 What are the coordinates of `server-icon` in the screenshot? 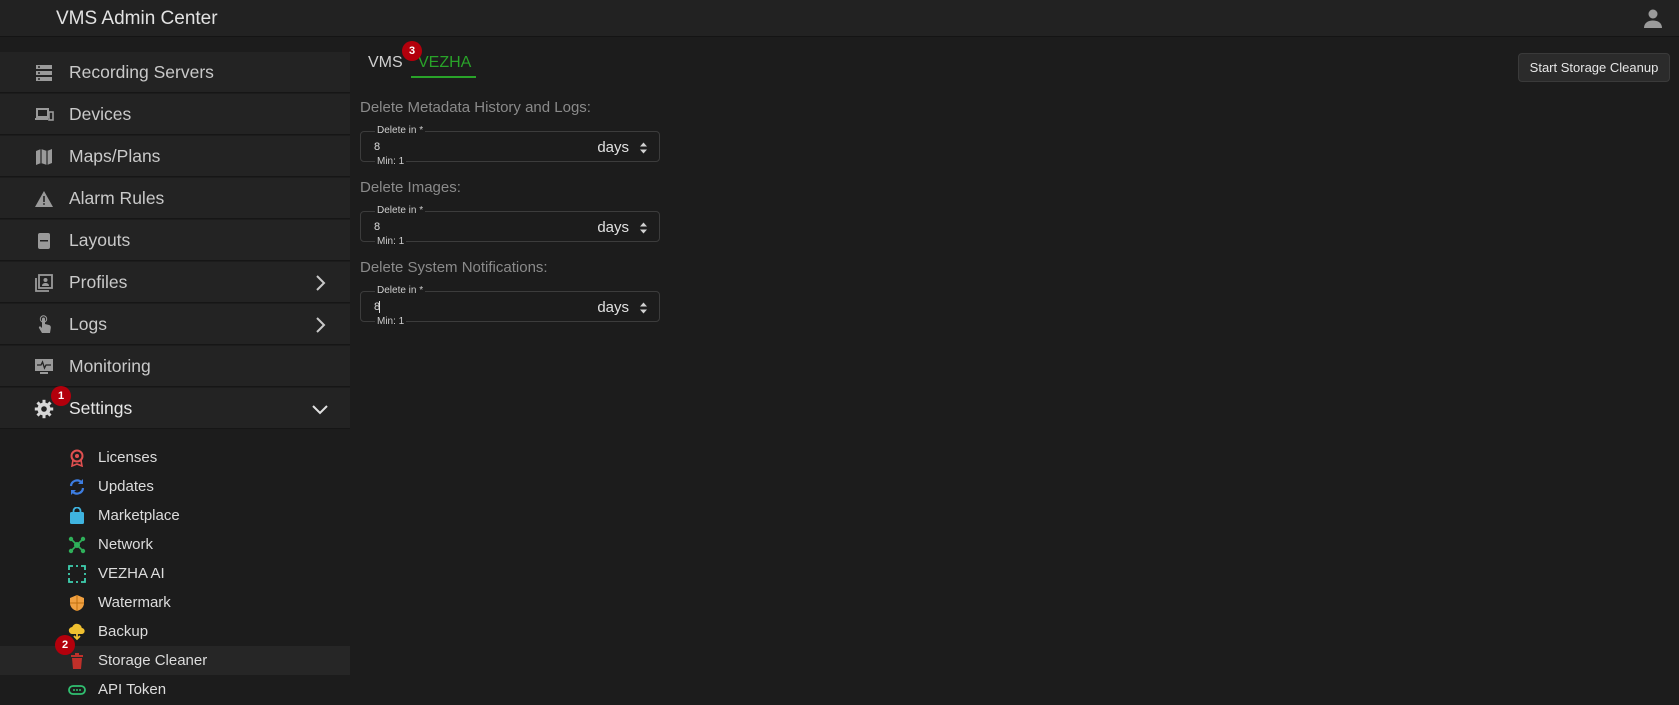 It's located at (44, 73).